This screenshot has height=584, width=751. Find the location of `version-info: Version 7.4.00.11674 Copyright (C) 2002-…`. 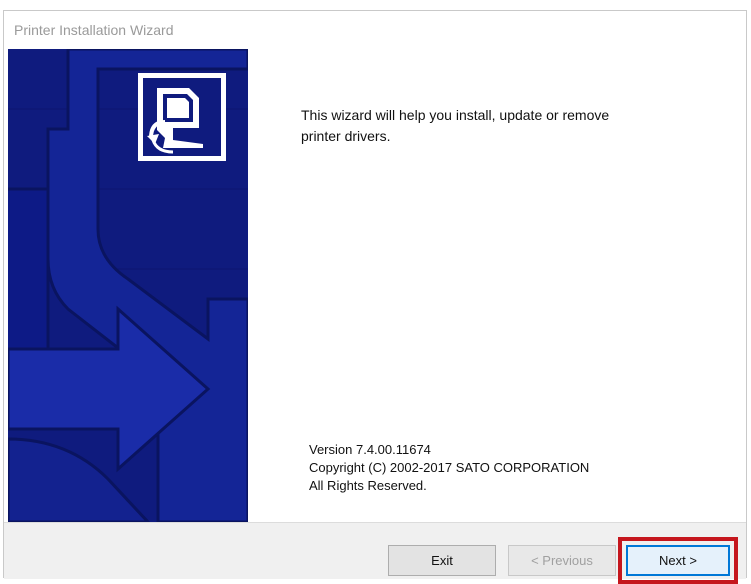

version-info: Version 7.4.00.11674 Copyright (C) 2002-… is located at coordinates (449, 468).